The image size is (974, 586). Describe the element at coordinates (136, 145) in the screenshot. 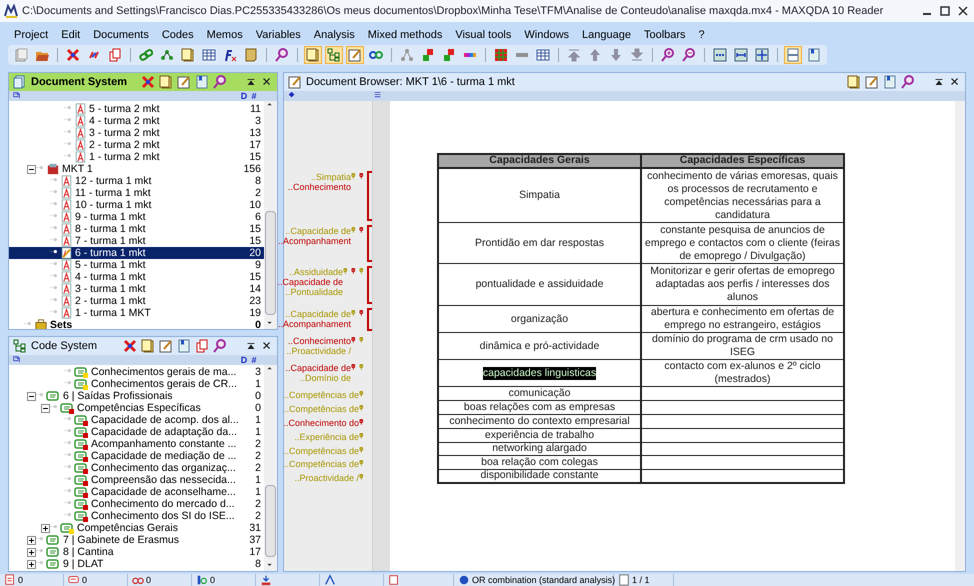

I see `tree-row: 2 - turma 2 mkt 17` at that location.